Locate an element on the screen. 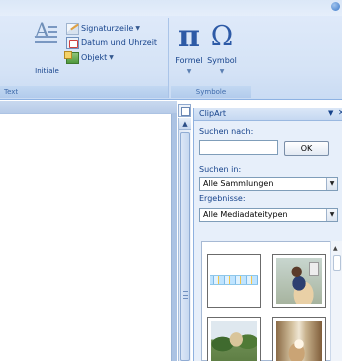 This screenshot has width=342, height=361. group-label-symbole: Symbole is located at coordinates (211, 92).